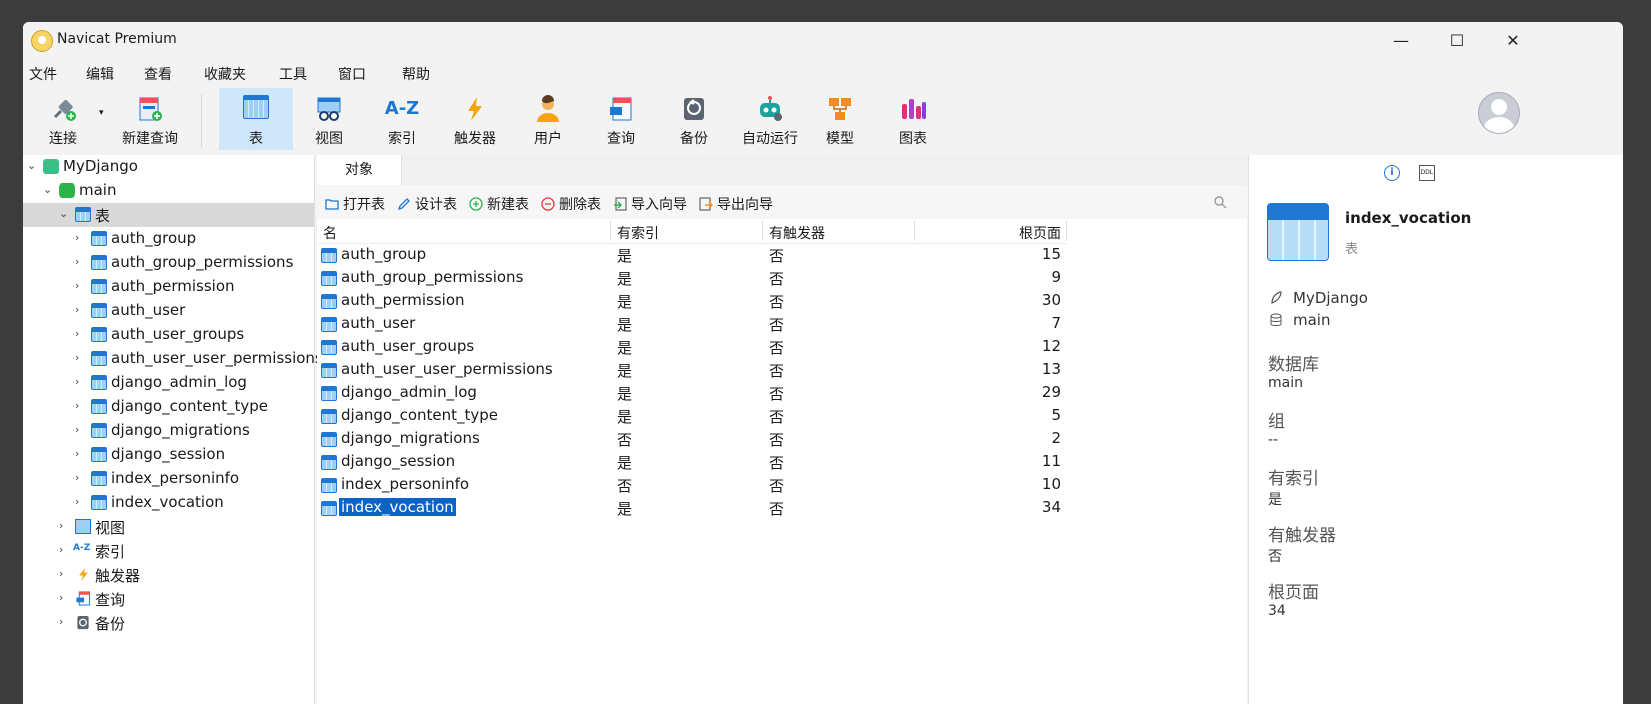 Image resolution: width=1651 pixels, height=704 pixels. I want to click on tree-table-item: › auth_permission, so click(168, 287).